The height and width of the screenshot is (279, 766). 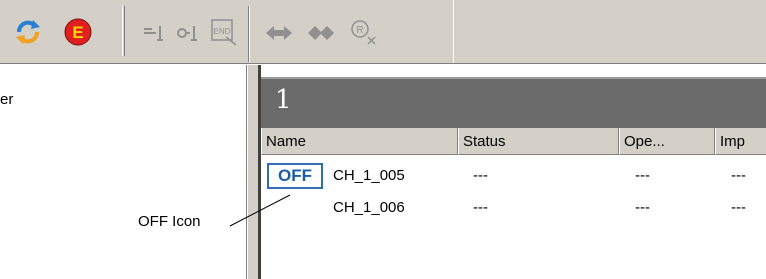 I want to click on channel-name: CH_1_005, so click(x=369, y=175).